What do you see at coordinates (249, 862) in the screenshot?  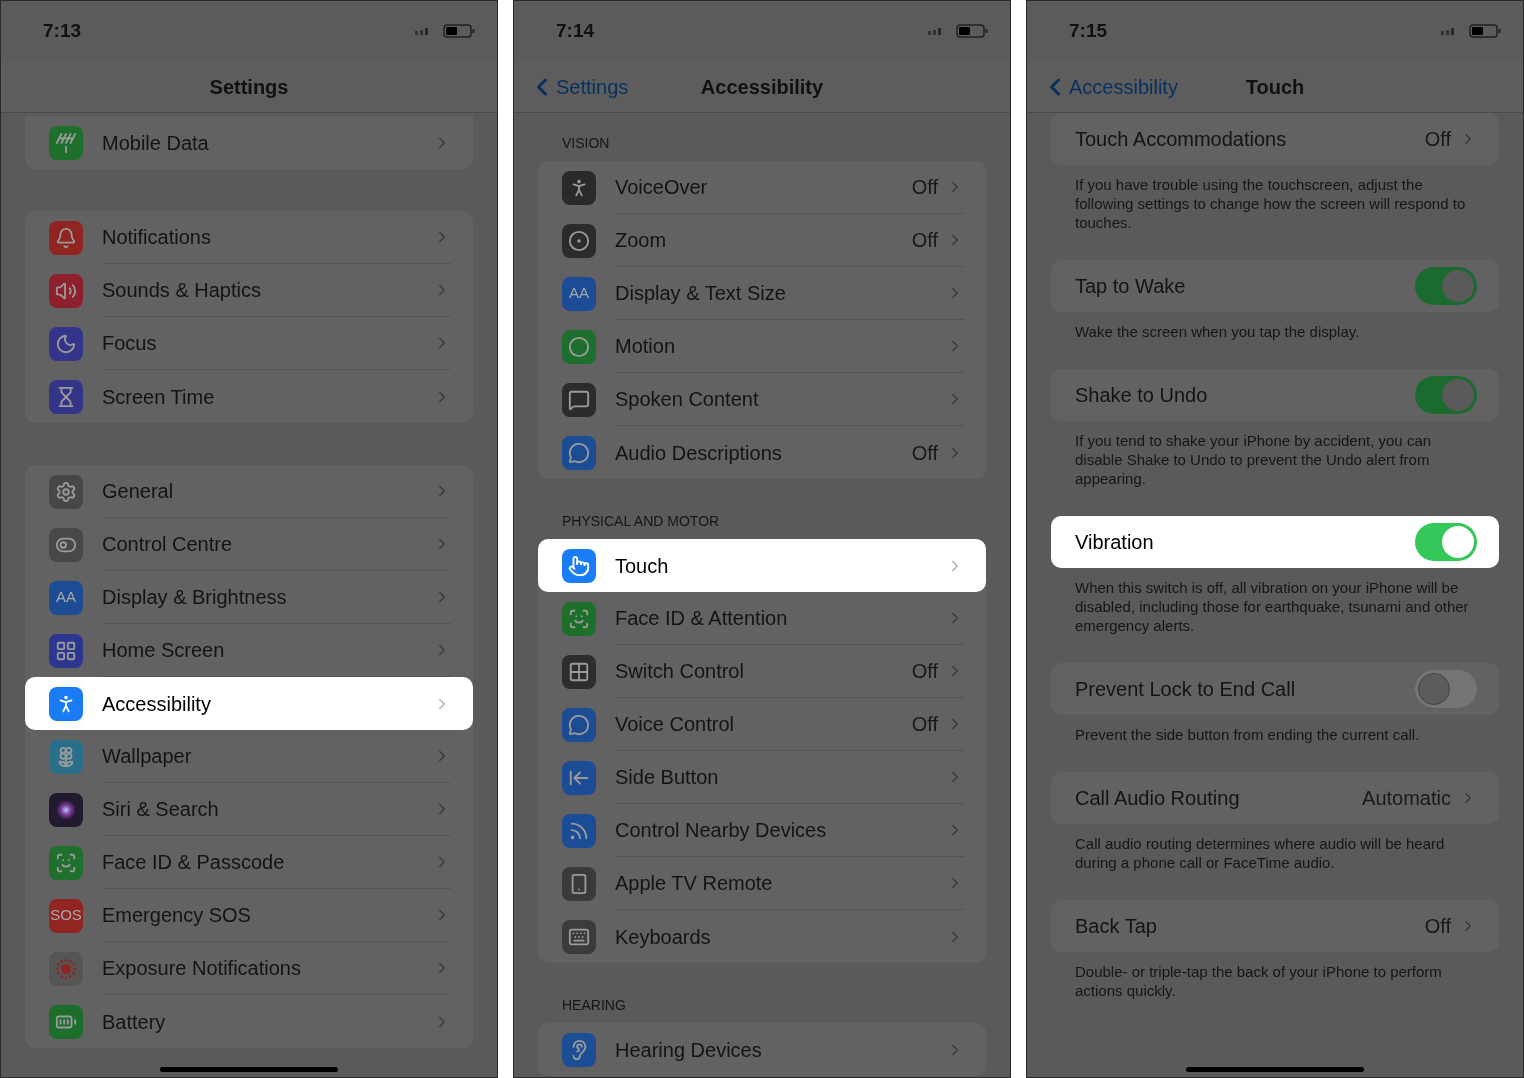 I see `settings-row: Face ID & Passcode` at bounding box center [249, 862].